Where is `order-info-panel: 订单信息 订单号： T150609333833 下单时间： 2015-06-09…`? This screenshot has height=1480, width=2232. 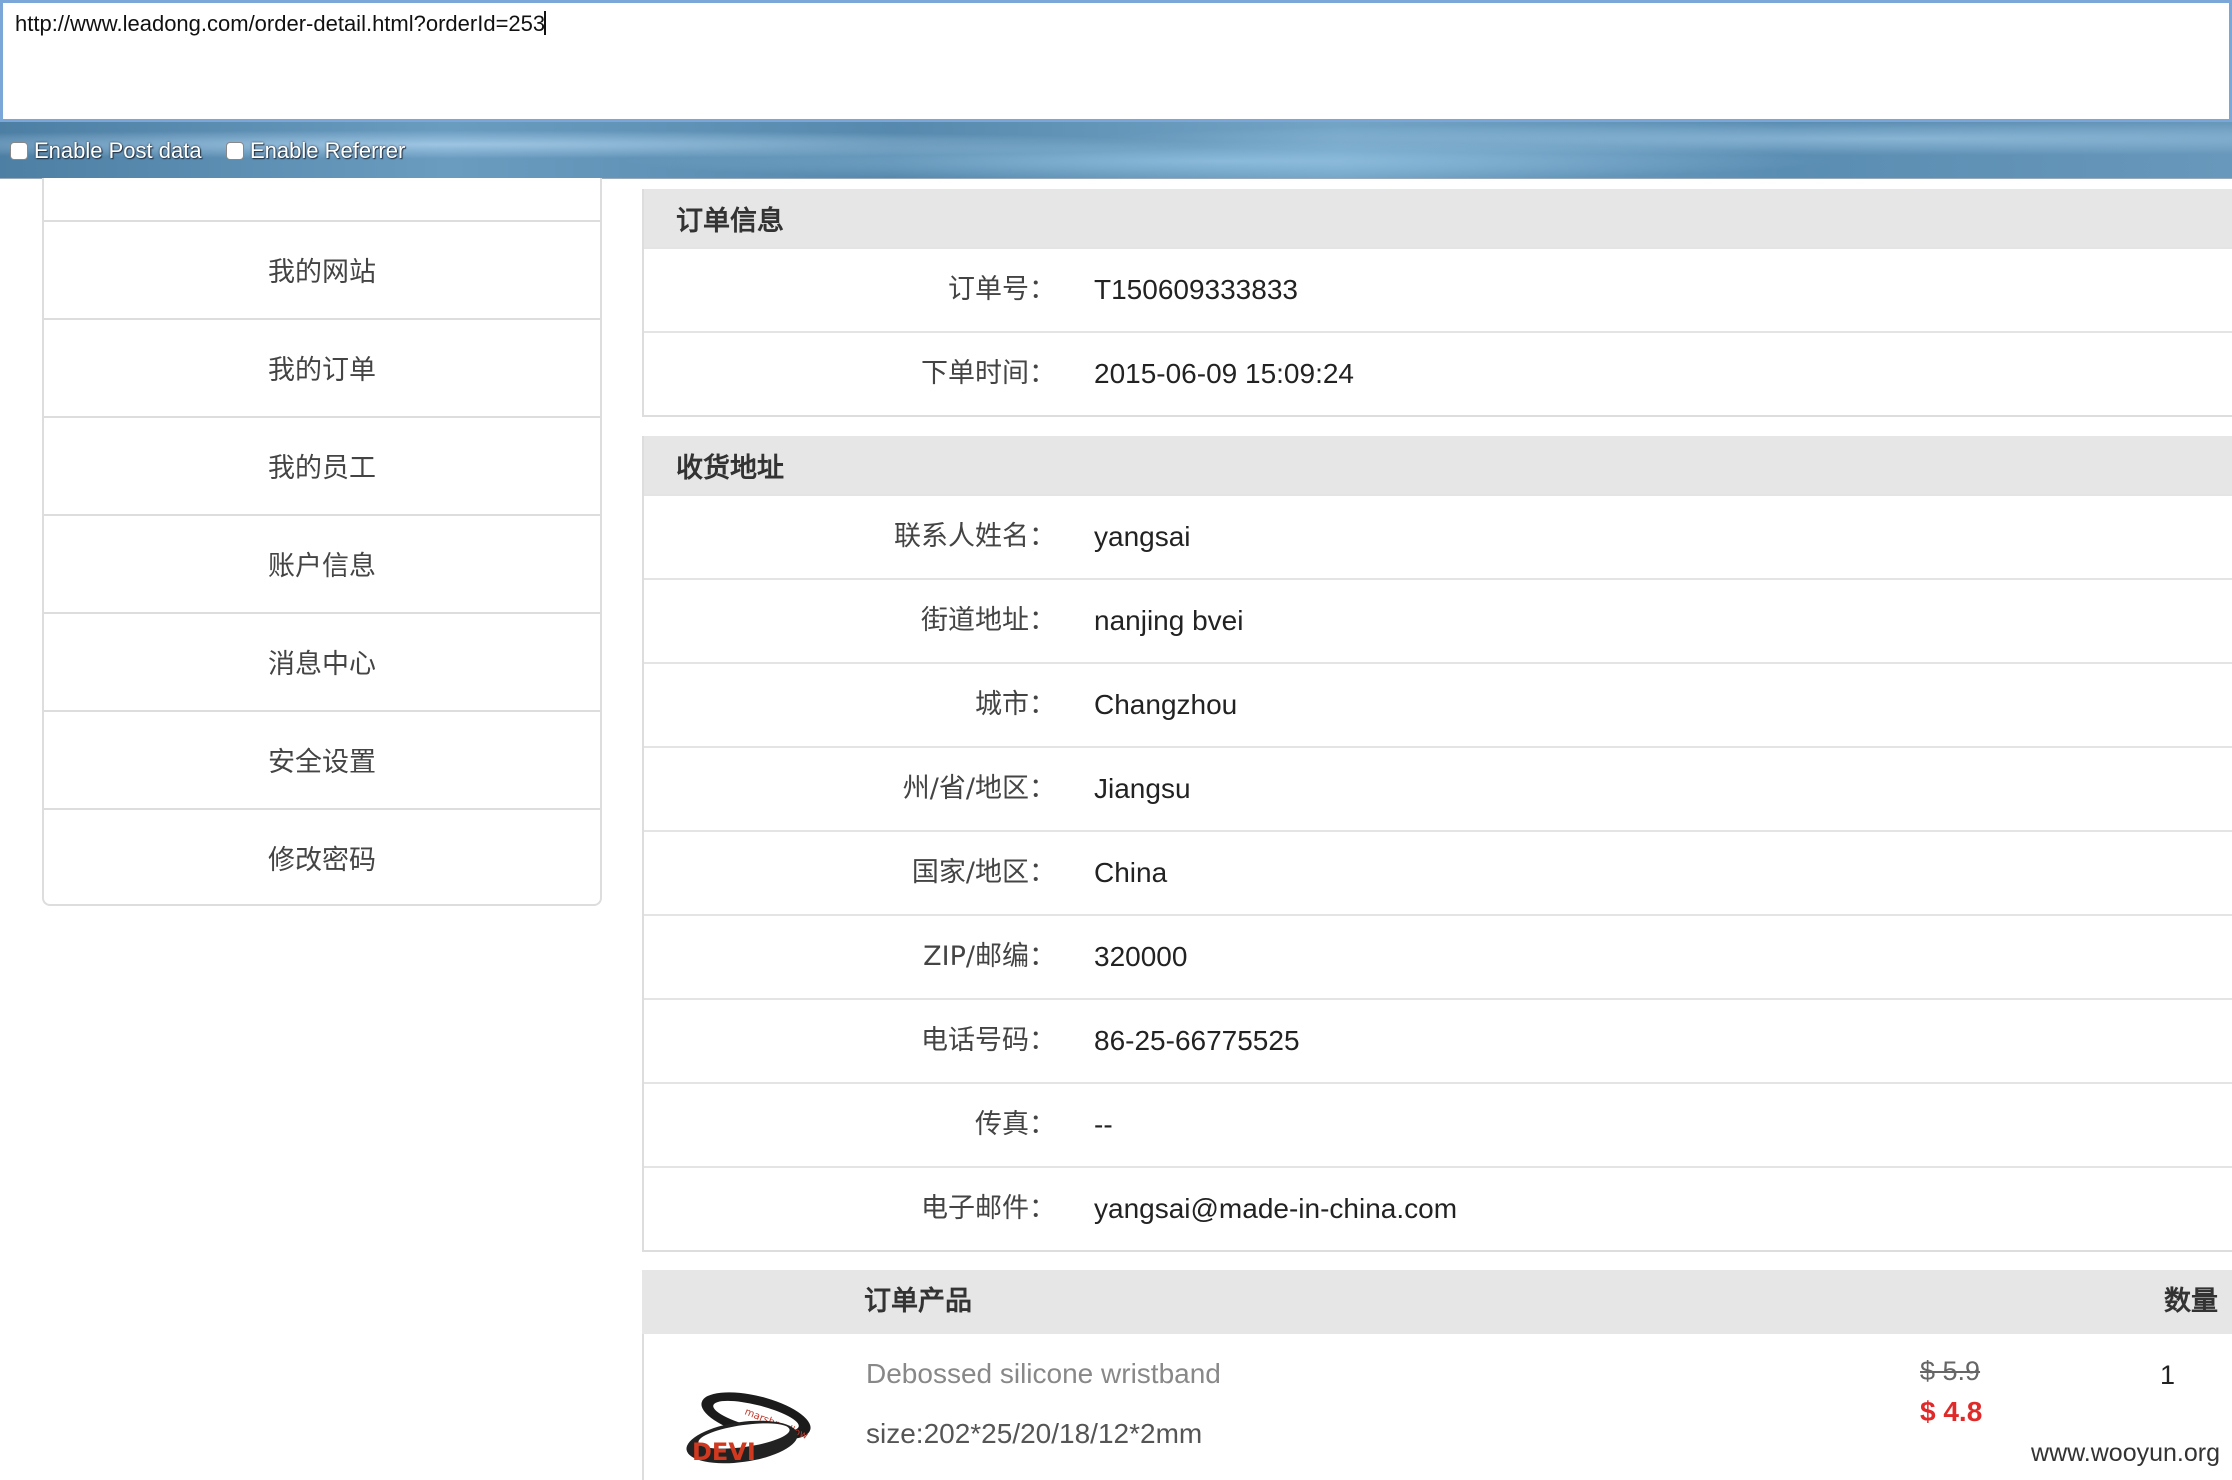
order-info-panel: 订单信息 订单号： T150609333833 下单时间： 2015-06-09… is located at coordinates (1437, 303).